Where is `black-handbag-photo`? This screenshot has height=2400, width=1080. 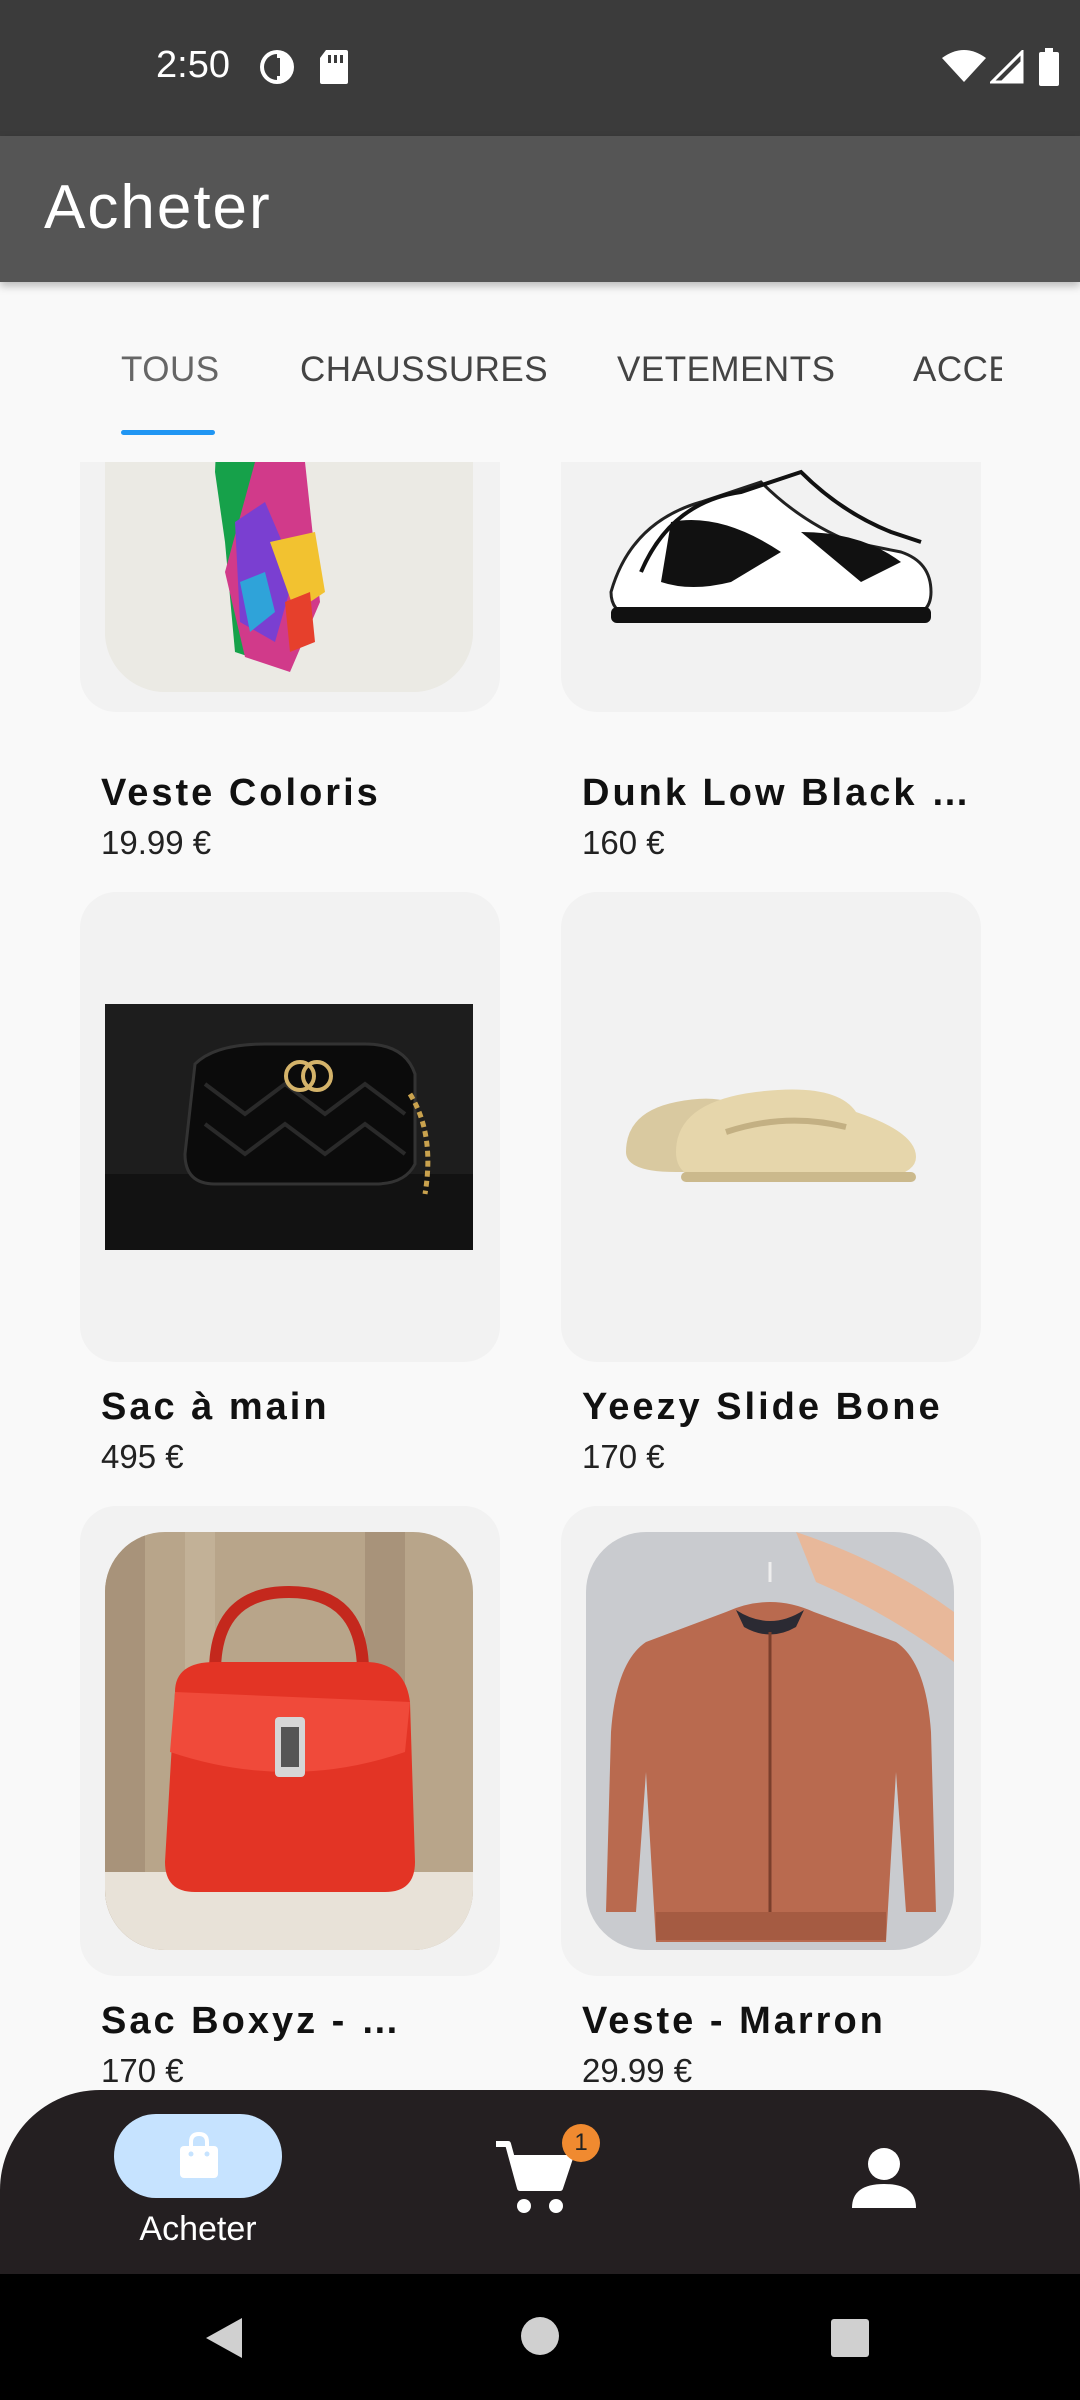
black-handbag-photo is located at coordinates (289, 1127).